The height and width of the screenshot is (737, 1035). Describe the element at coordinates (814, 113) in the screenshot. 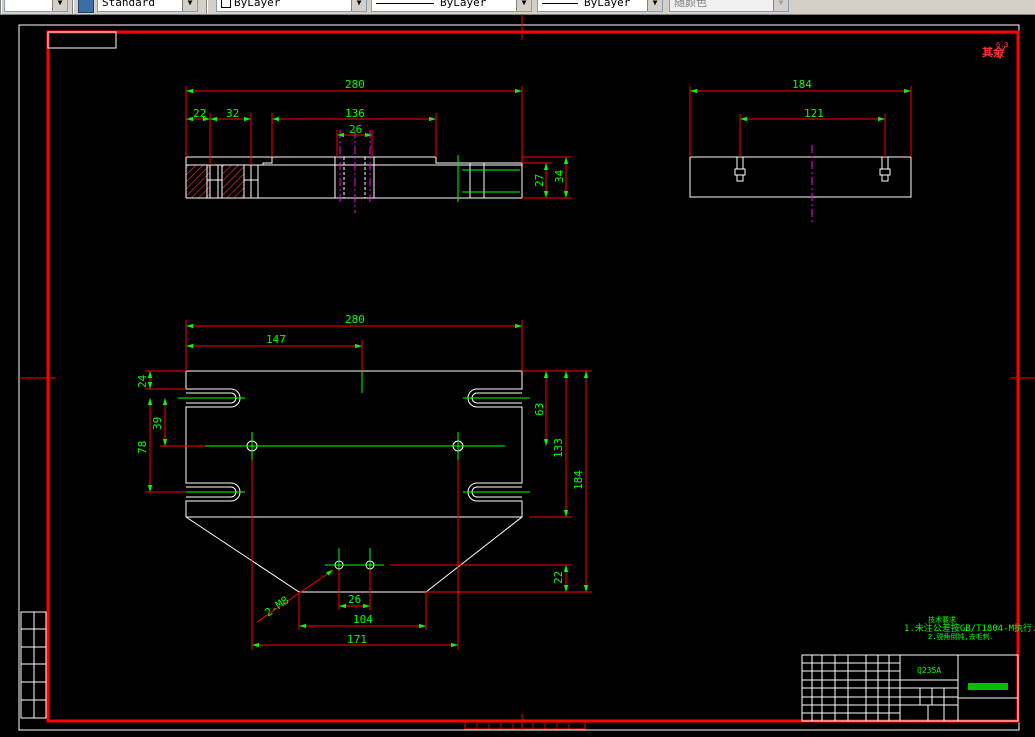

I see `dim-text: 121` at that location.